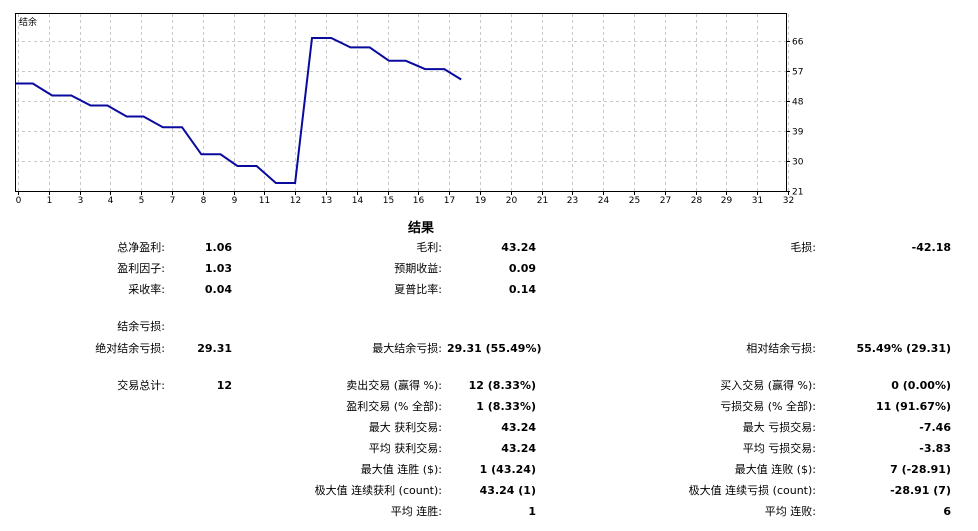 This screenshot has height=531, width=978. What do you see at coordinates (146, 289) in the screenshot?
I see `recovery-label: 采收率:` at bounding box center [146, 289].